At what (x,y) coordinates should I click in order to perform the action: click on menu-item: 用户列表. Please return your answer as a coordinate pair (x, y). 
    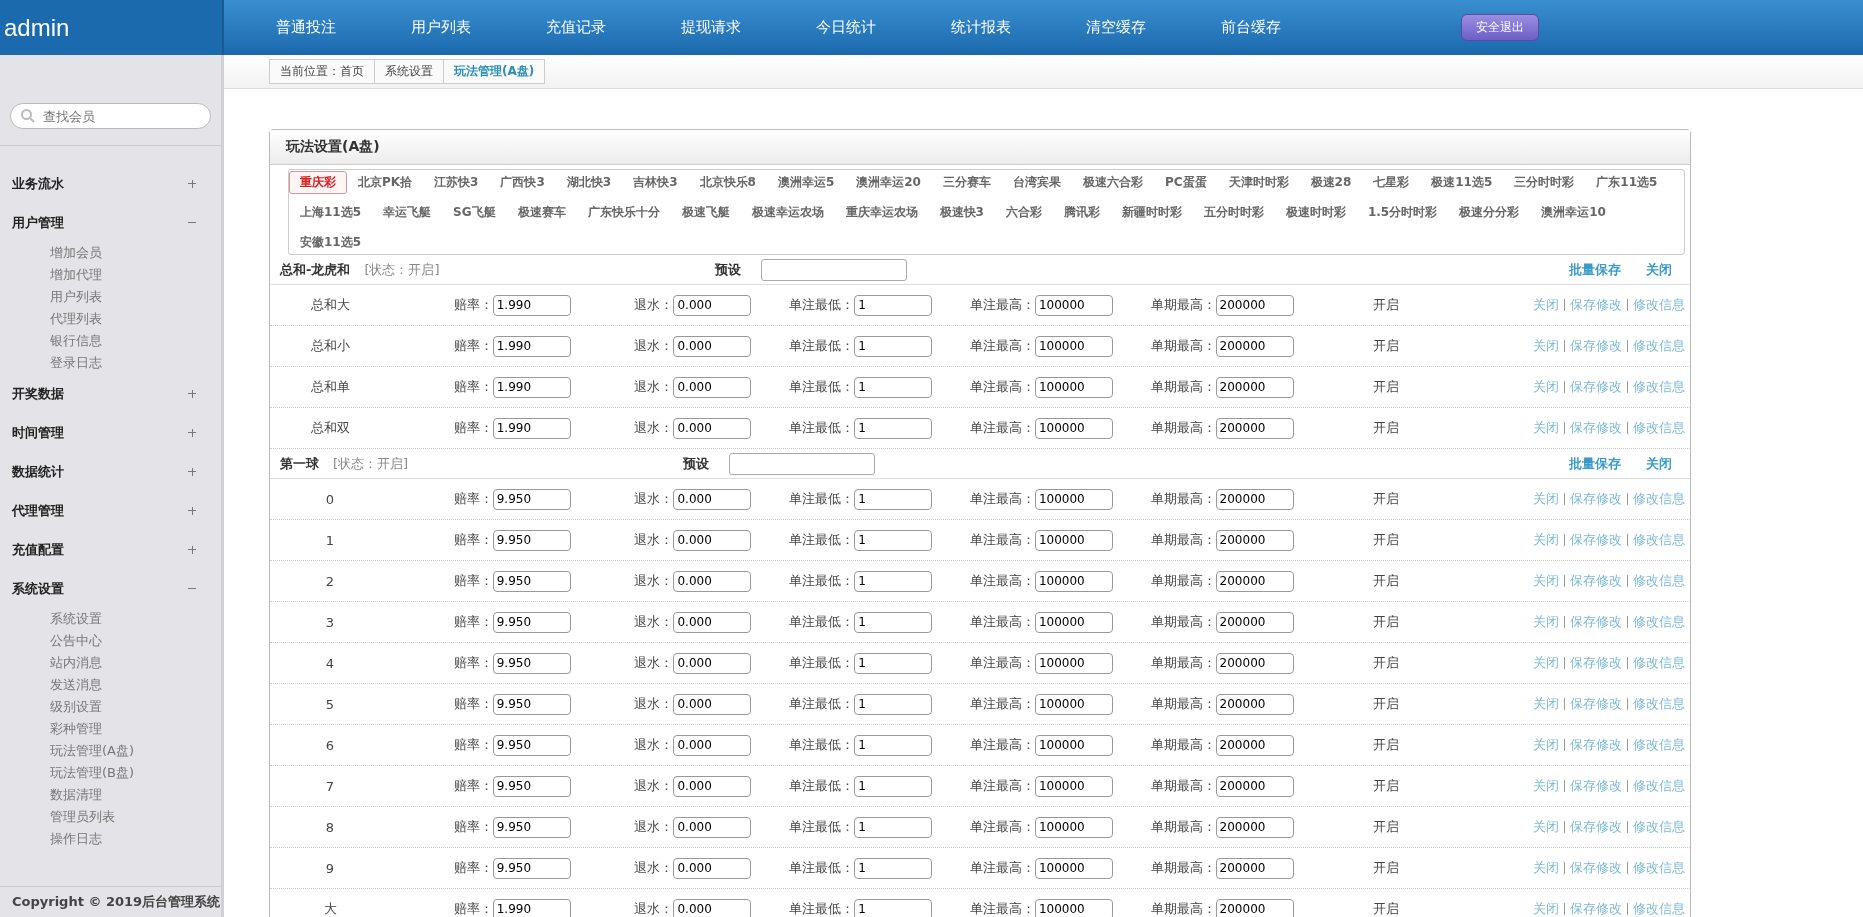
    Looking at the image, I should click on (110, 297).